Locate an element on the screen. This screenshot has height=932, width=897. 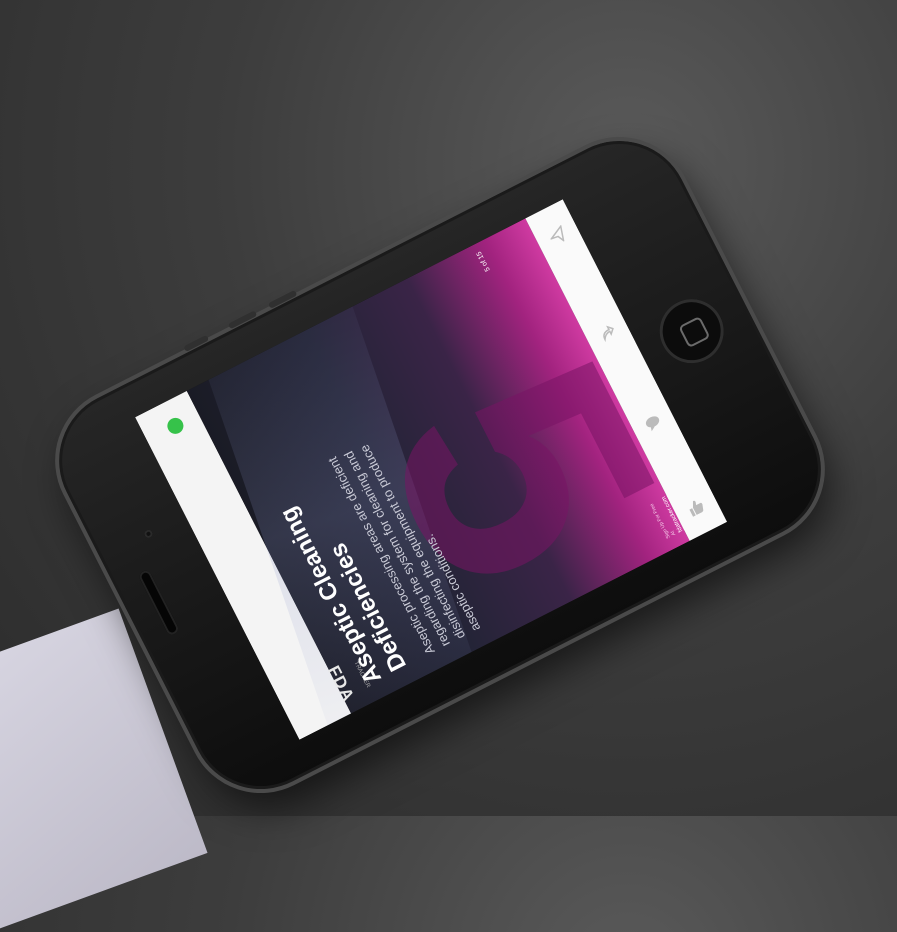
volume-down-button is located at coordinates (282, 299).